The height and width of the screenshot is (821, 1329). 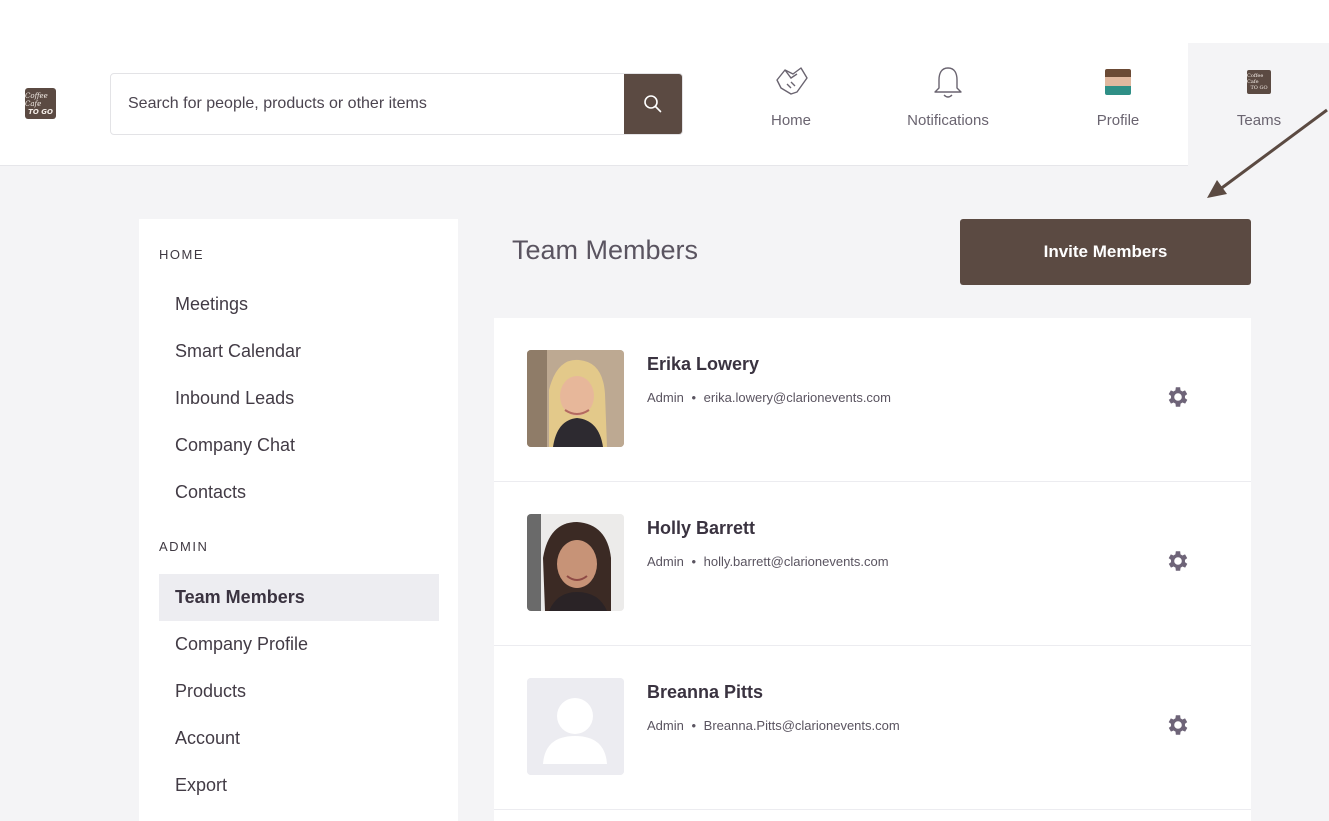 I want to click on sidebar-item-export: Export, so click(x=299, y=785).